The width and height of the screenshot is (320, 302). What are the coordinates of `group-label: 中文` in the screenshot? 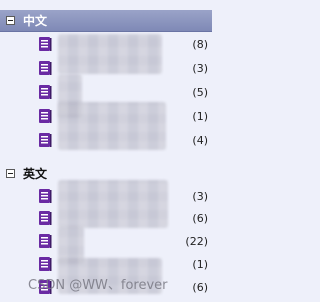 It's located at (35, 21).